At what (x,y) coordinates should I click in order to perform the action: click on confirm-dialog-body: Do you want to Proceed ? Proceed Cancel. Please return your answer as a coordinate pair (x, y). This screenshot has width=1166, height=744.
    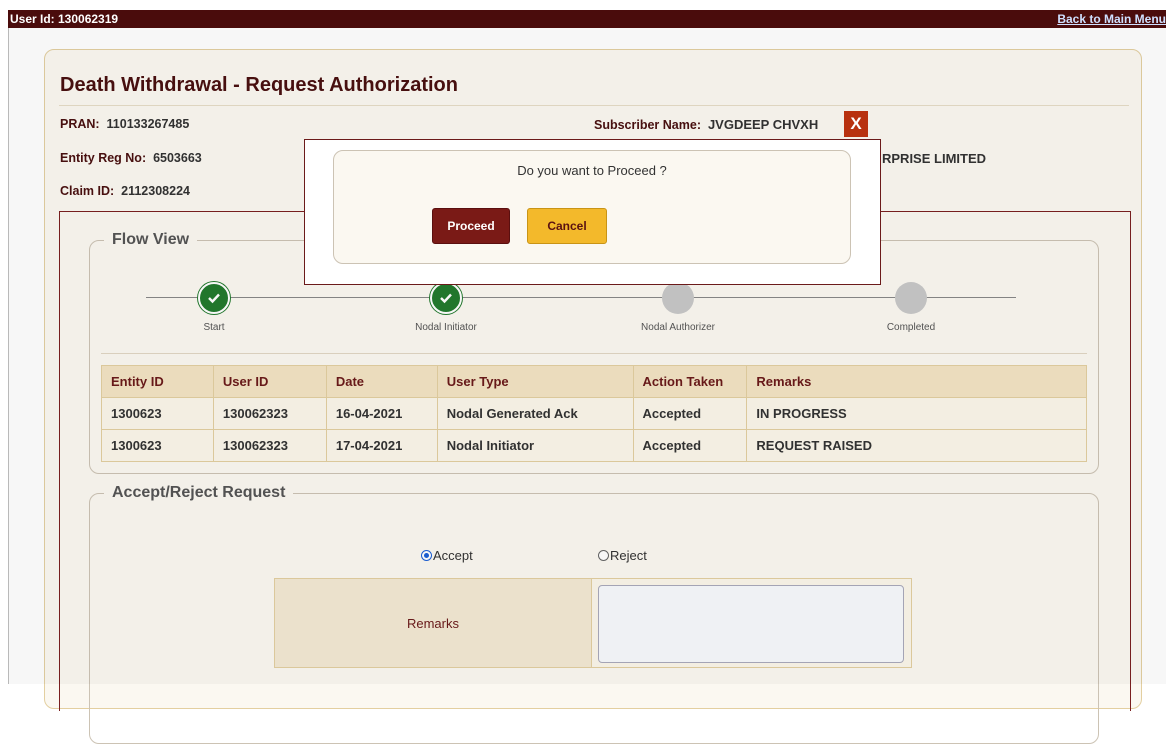
    Looking at the image, I should click on (592, 207).